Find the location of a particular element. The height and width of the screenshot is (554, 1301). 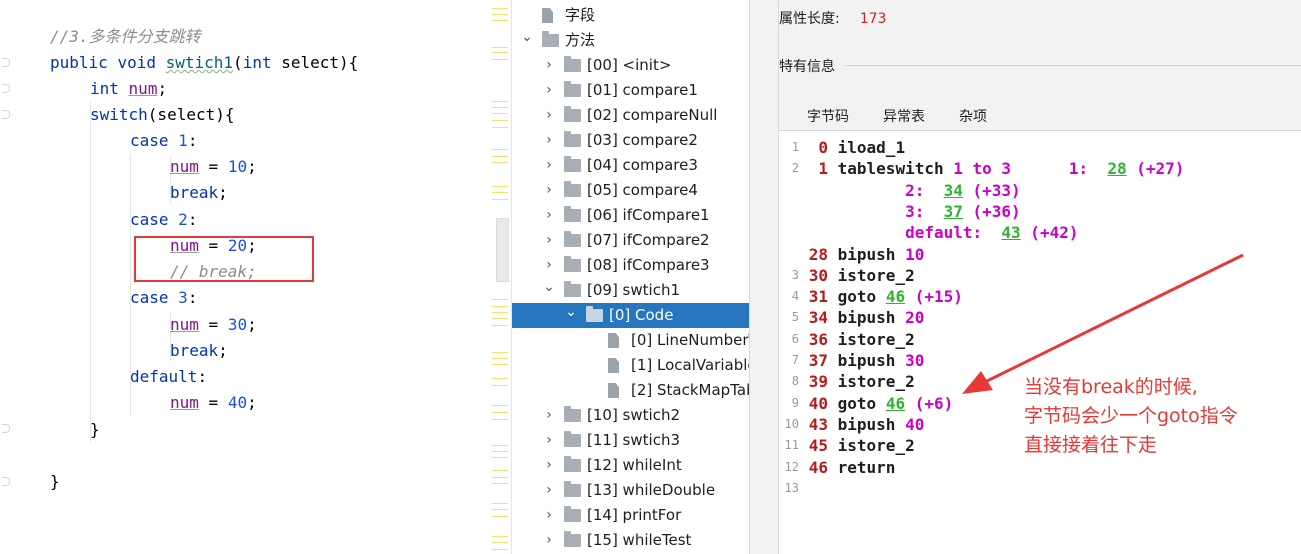

arrow-shaft is located at coordinates (1114, 318).